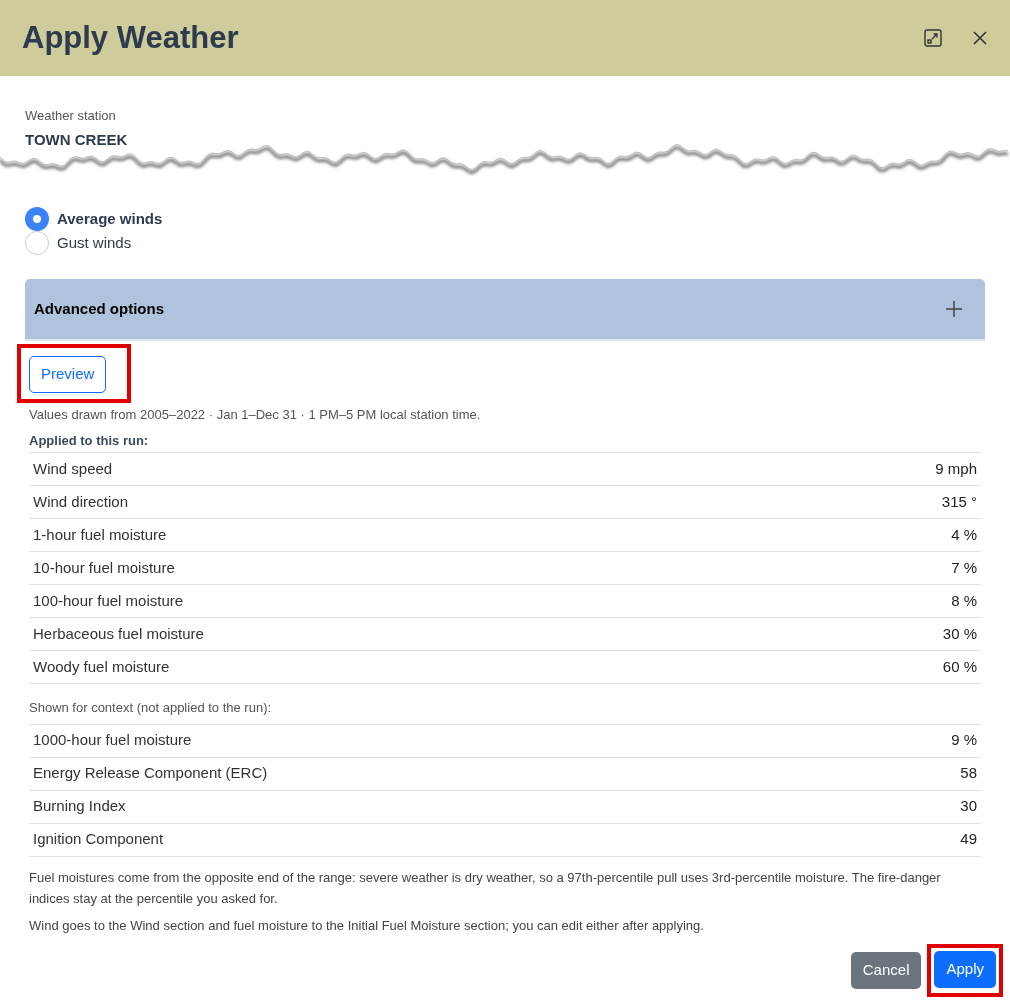  I want to click on row-value: 60 %, so click(959, 666).